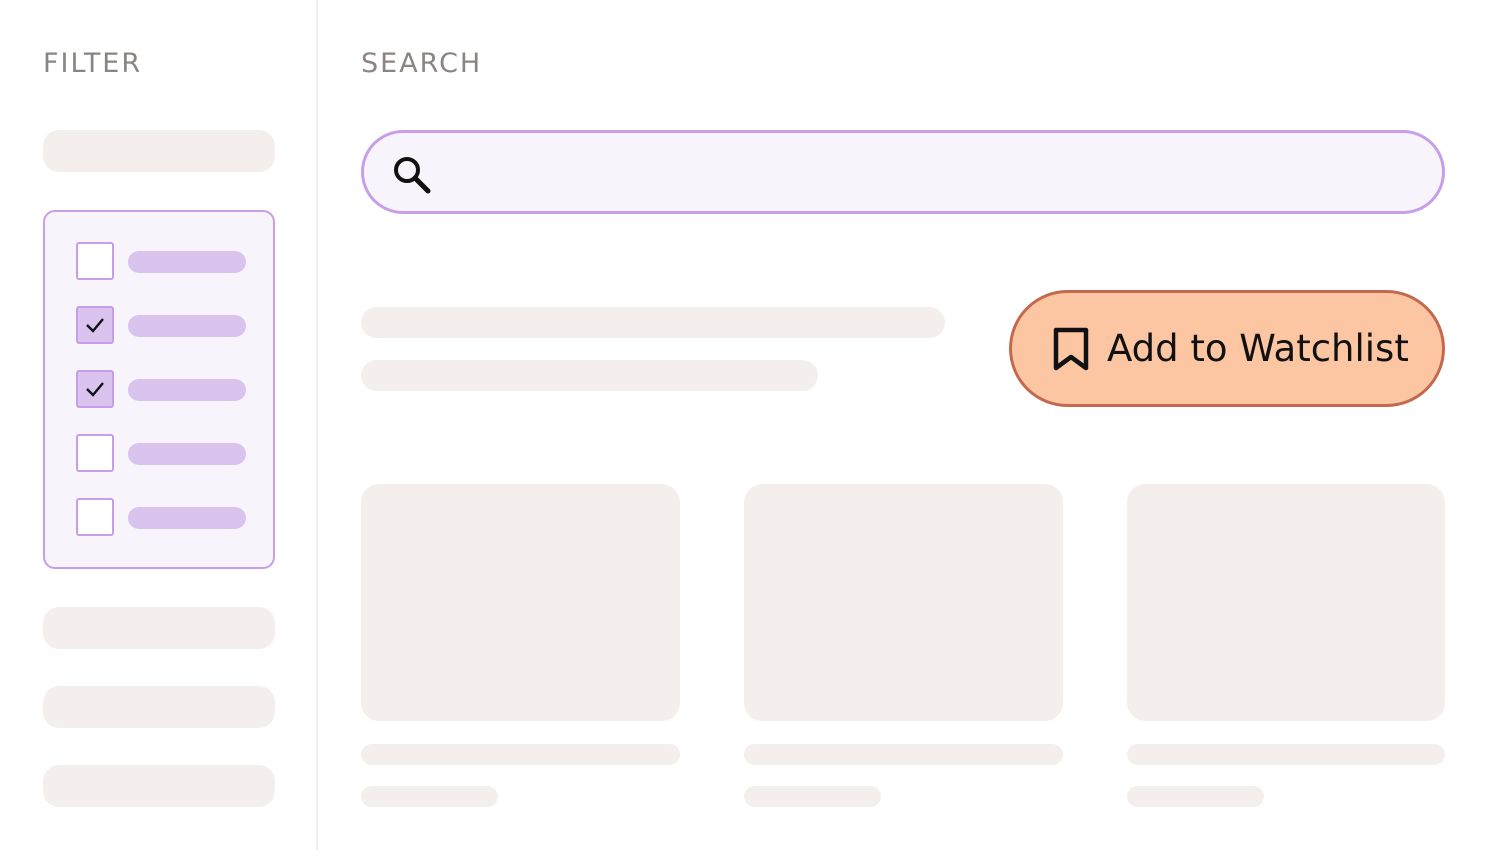  I want to click on bookmark-icon, so click(1071, 349).